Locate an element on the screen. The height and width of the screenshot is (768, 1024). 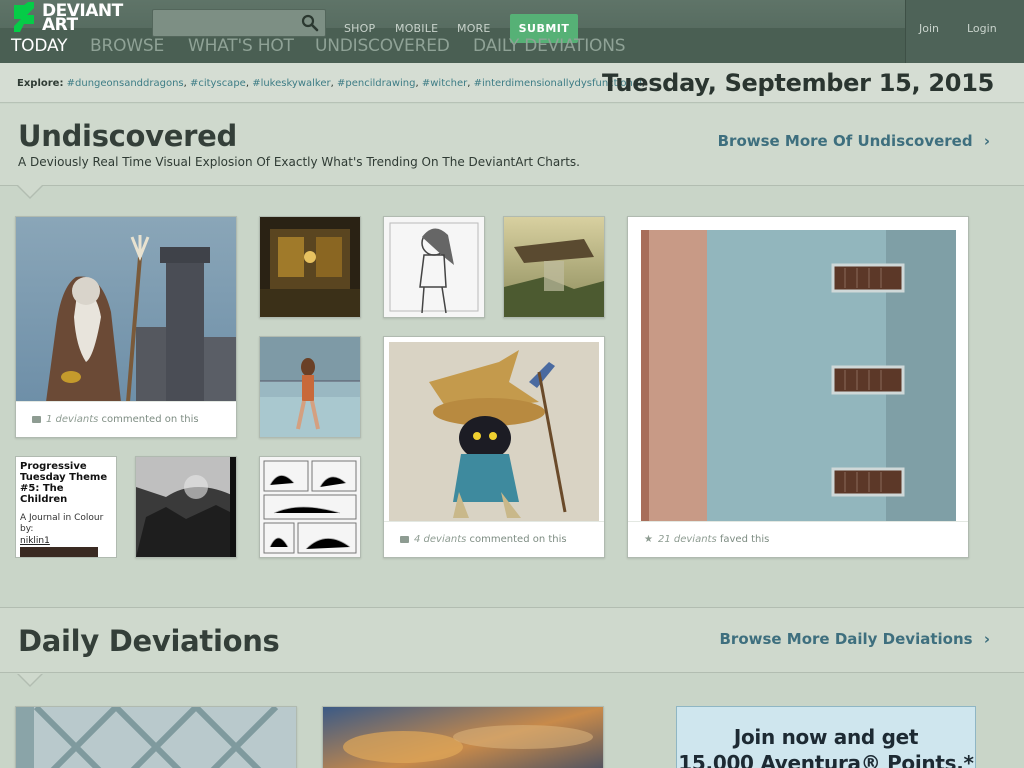
section-title: Daily Deviations is located at coordinates (149, 641).